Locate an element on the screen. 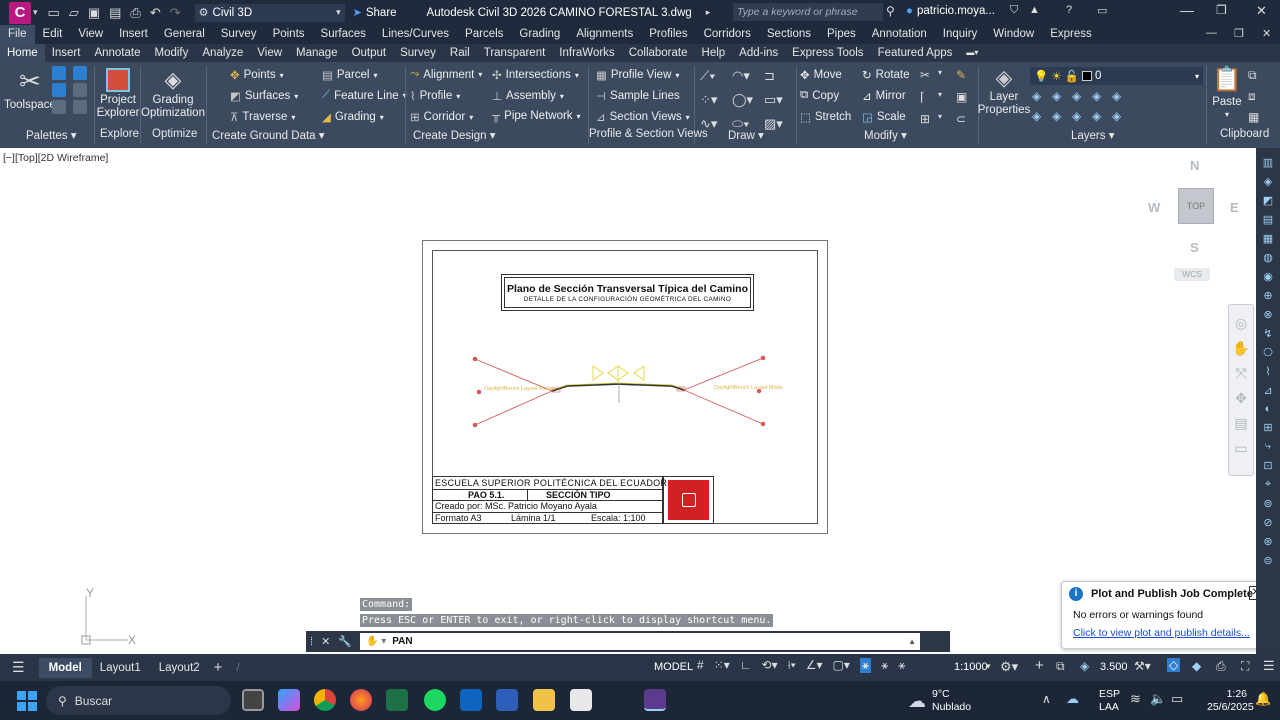 The image size is (1280, 720). tool-strip-7-icon: ◉ is located at coordinates (1268, 276).